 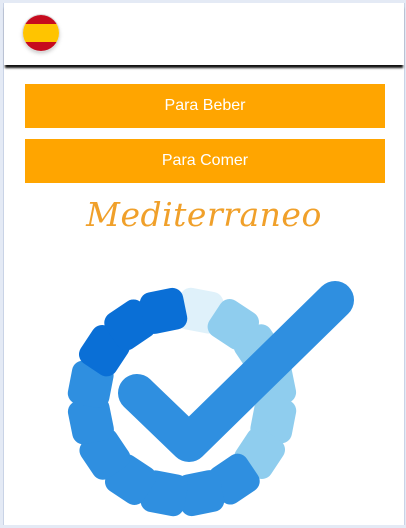 What do you see at coordinates (204, 214) in the screenshot?
I see `brand-name: Mediterraneo` at bounding box center [204, 214].